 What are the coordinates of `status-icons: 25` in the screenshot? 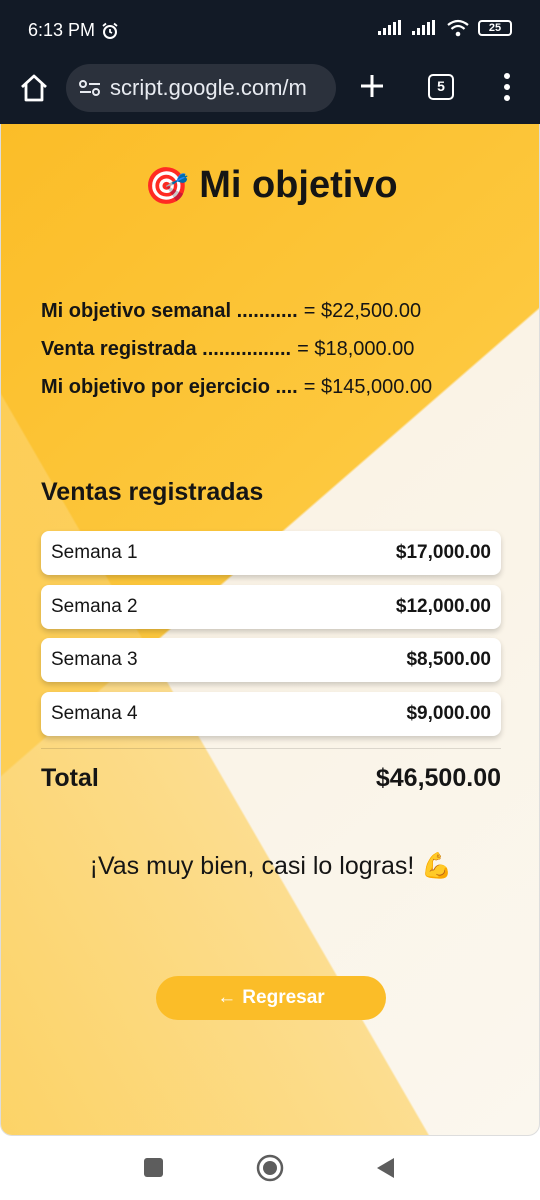 It's located at (445, 28).